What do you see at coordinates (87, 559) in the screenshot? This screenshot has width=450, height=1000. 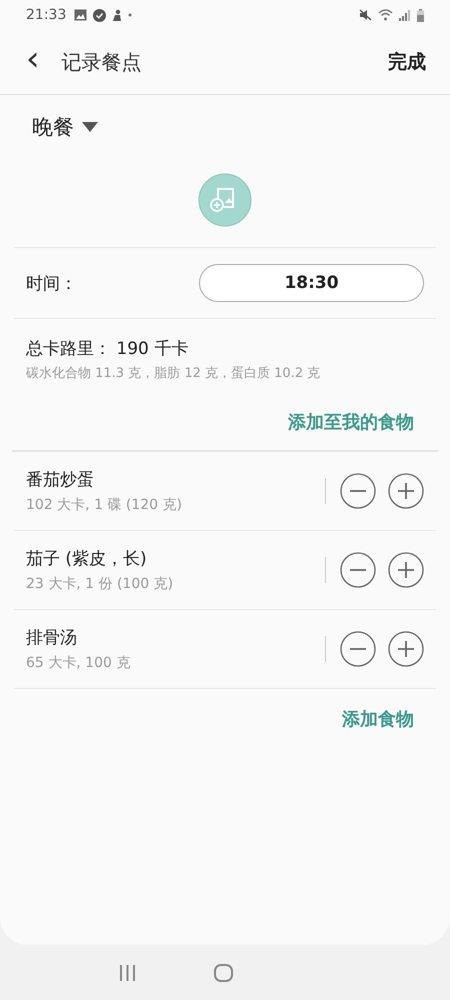 I see `food-name: 茄子 (紫皮，长)` at bounding box center [87, 559].